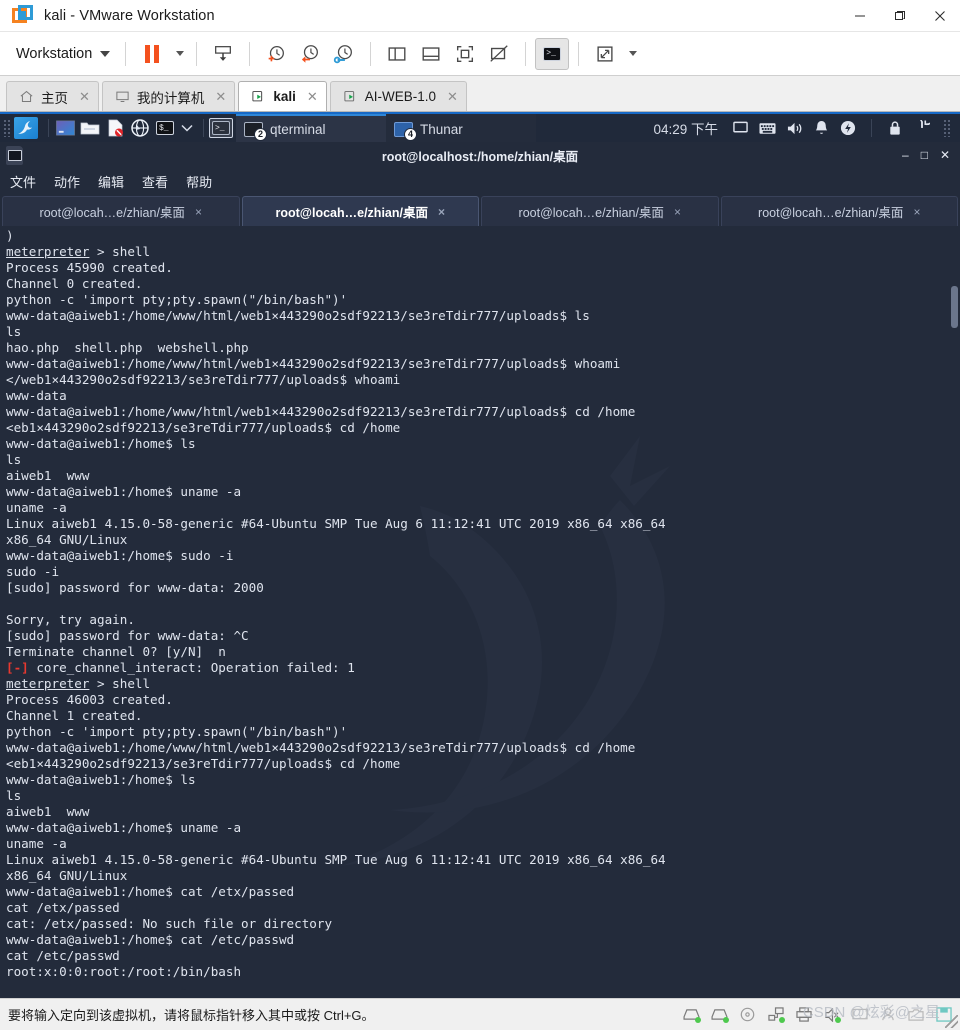 The width and height of the screenshot is (960, 1030). What do you see at coordinates (10, 235) in the screenshot?
I see `terminal-line: )` at bounding box center [10, 235].